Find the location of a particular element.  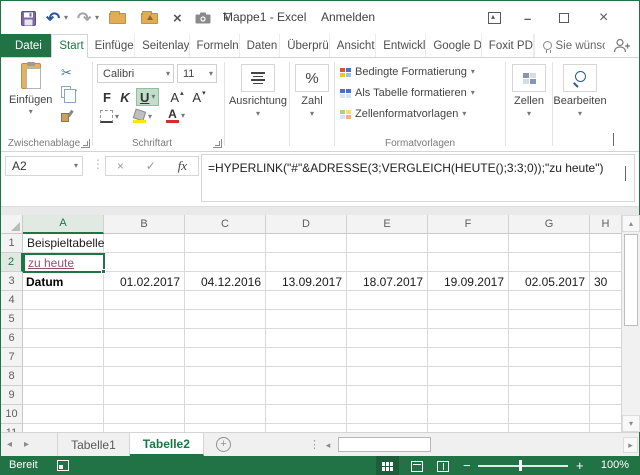

insert-function-icon: fx is located at coordinates (182, 166).